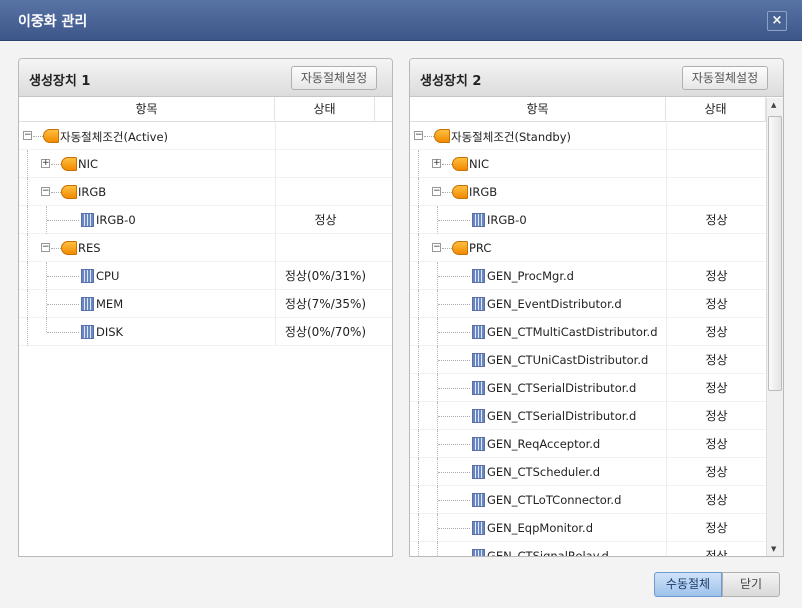 The height and width of the screenshot is (608, 802). Describe the element at coordinates (596, 136) in the screenshot. I see `tree-row: − 자동절체조건(Standby)` at that location.